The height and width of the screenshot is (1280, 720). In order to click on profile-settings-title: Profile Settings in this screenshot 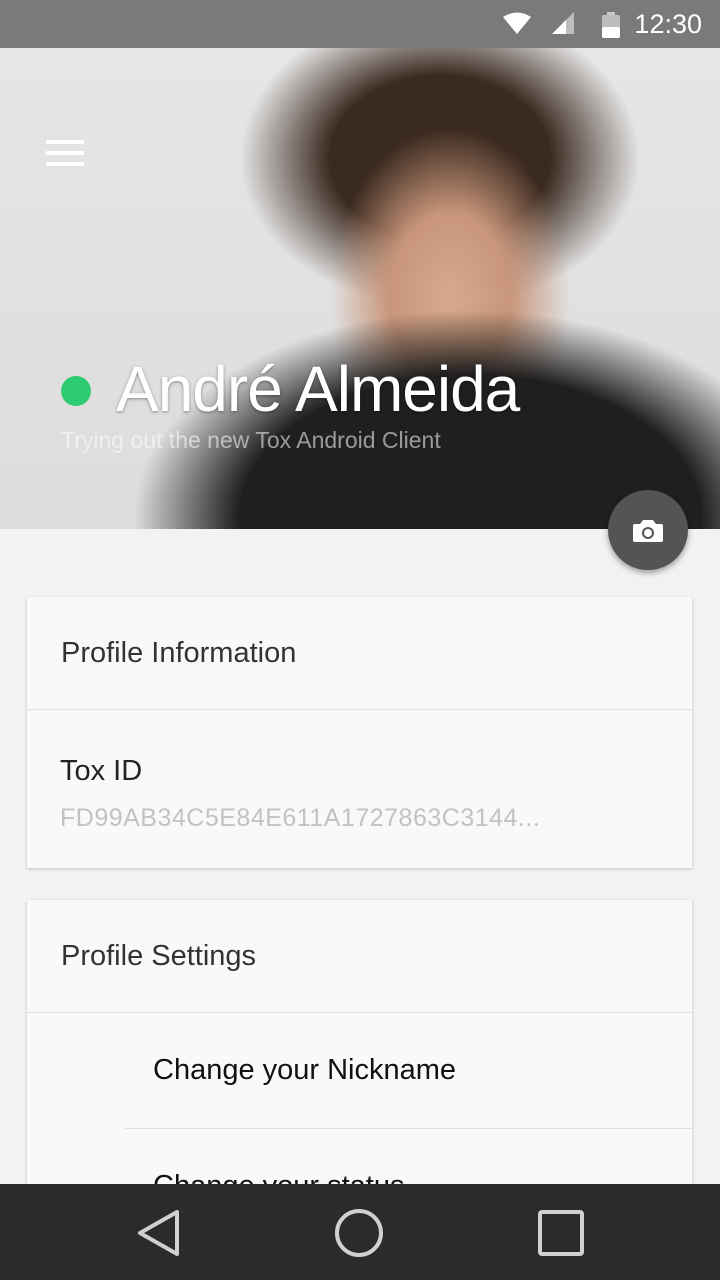, I will do `click(359, 956)`.